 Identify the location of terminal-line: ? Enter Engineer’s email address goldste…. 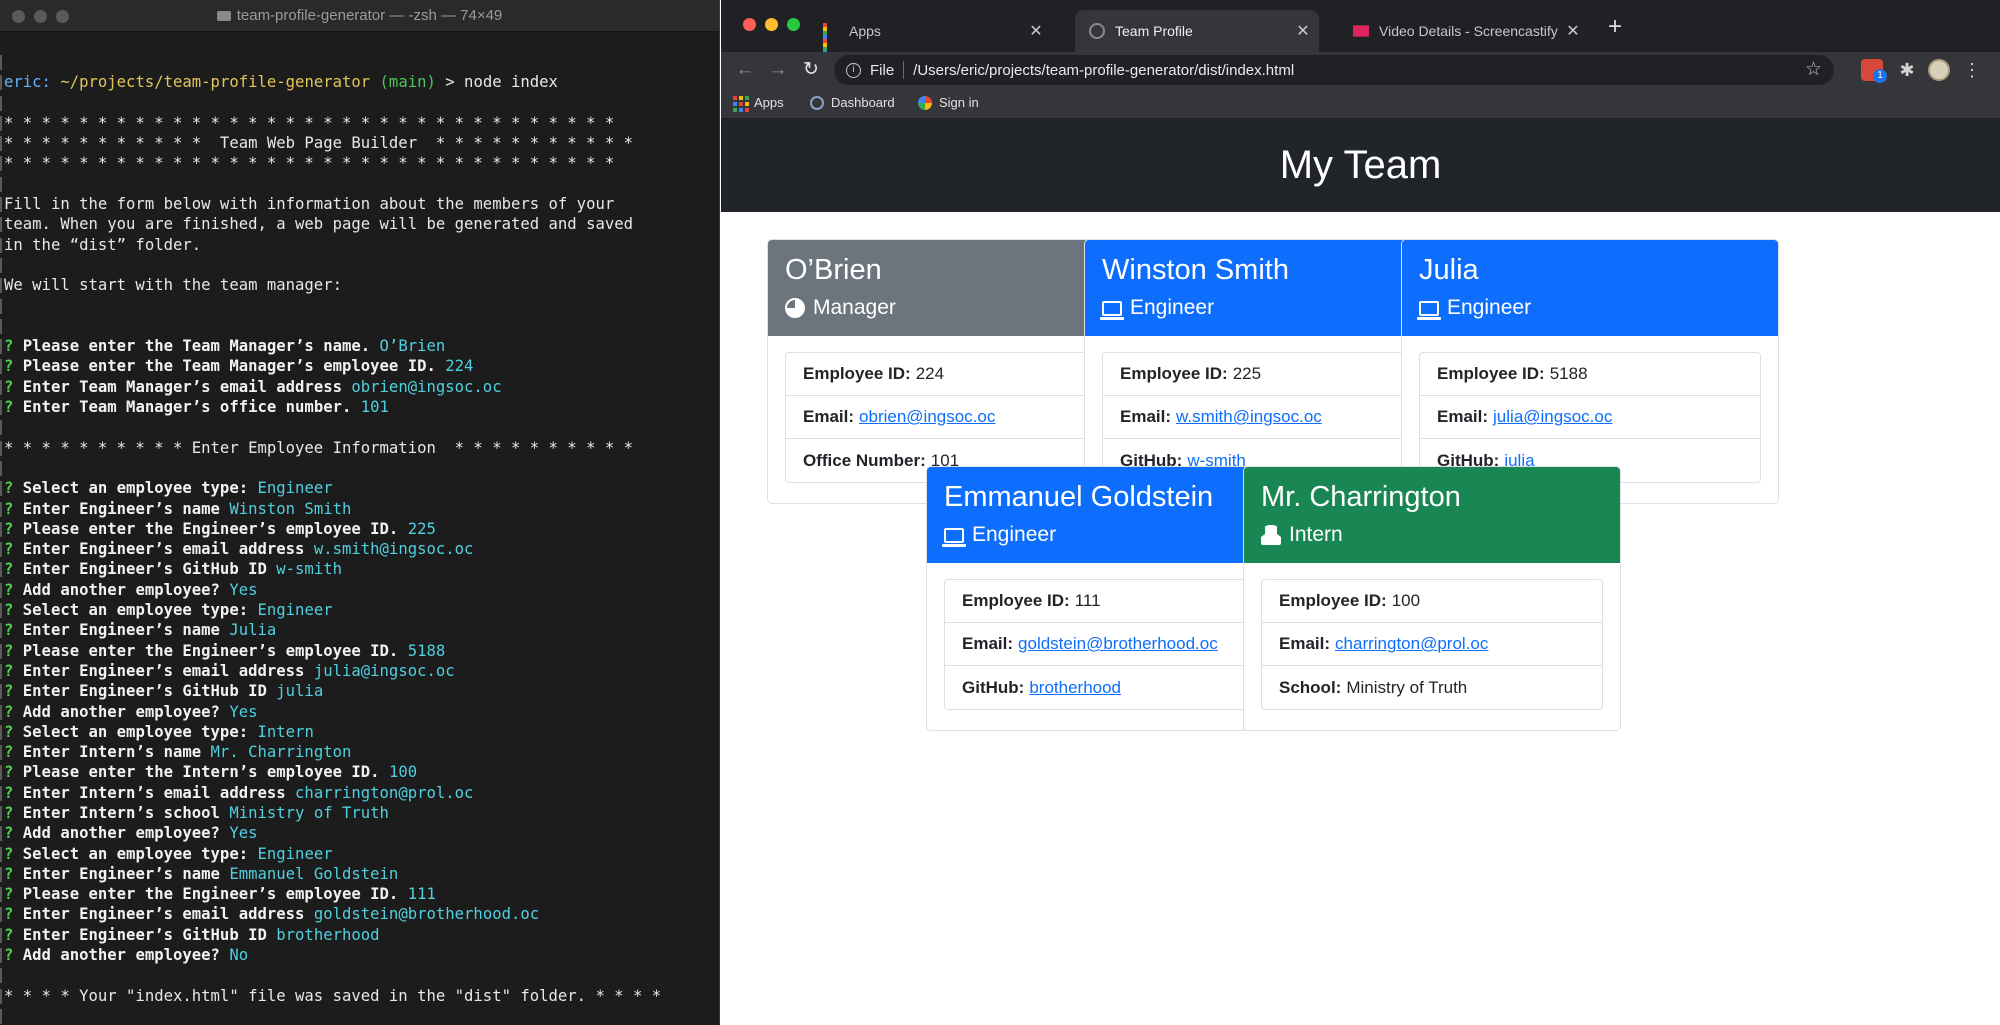
(359, 914).